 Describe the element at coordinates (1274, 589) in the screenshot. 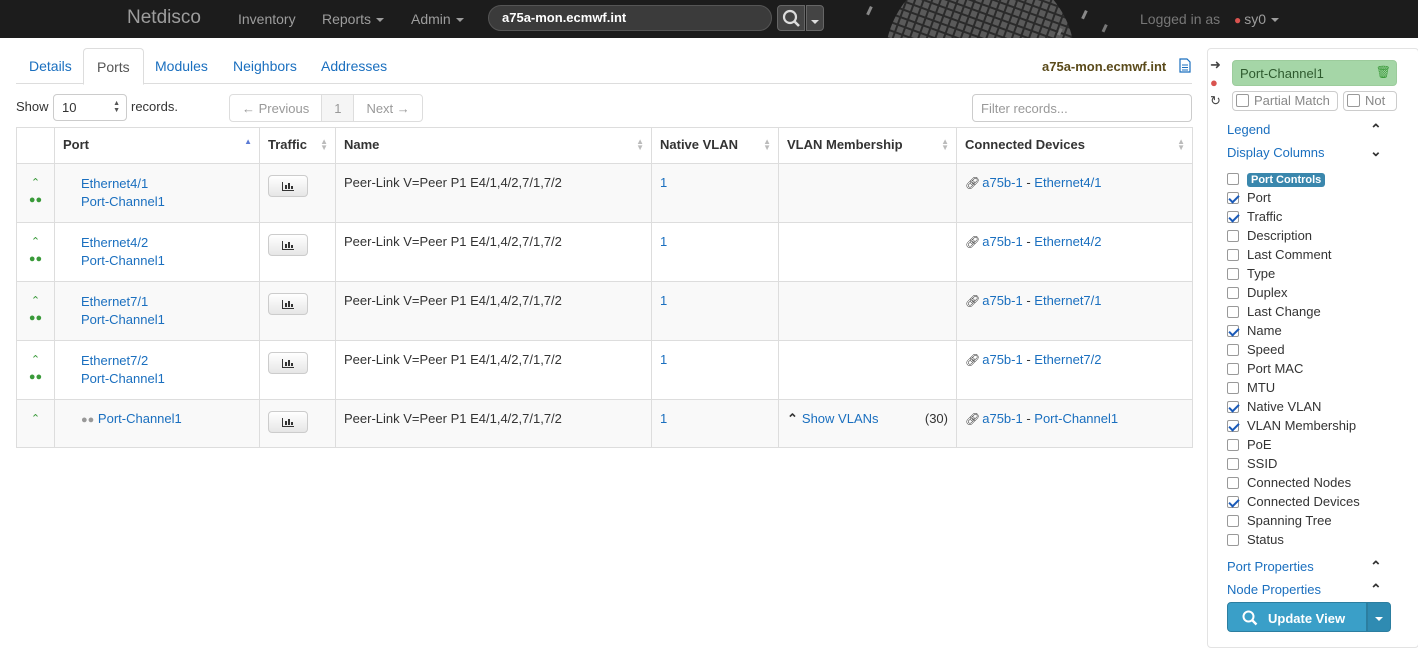

I see `node-properties-link: Node Properties` at that location.